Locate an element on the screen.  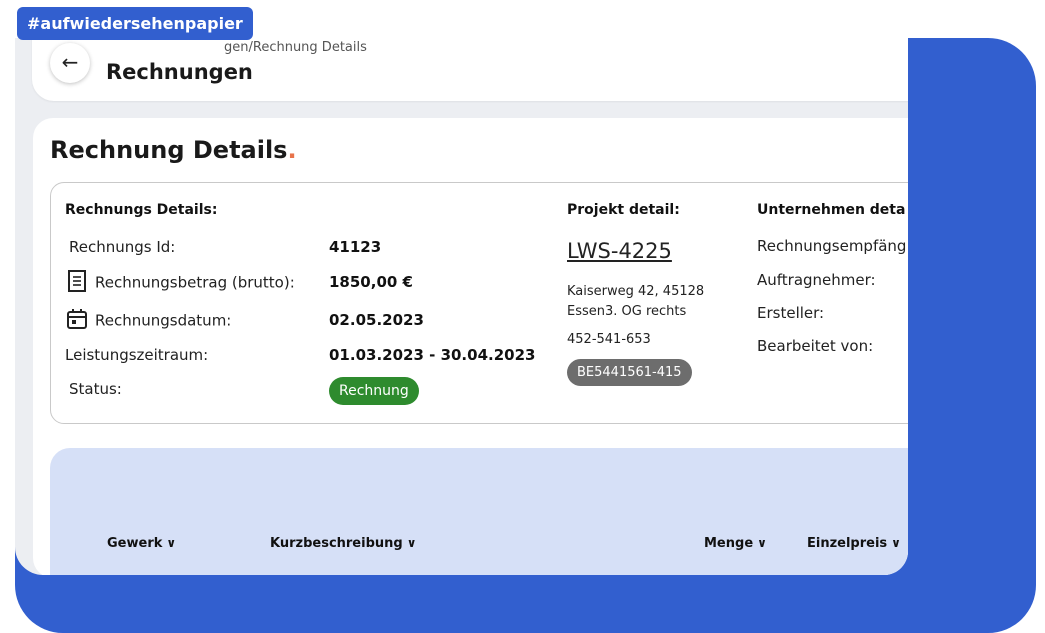
phone-number: 452-541-653 is located at coordinates (609, 339).